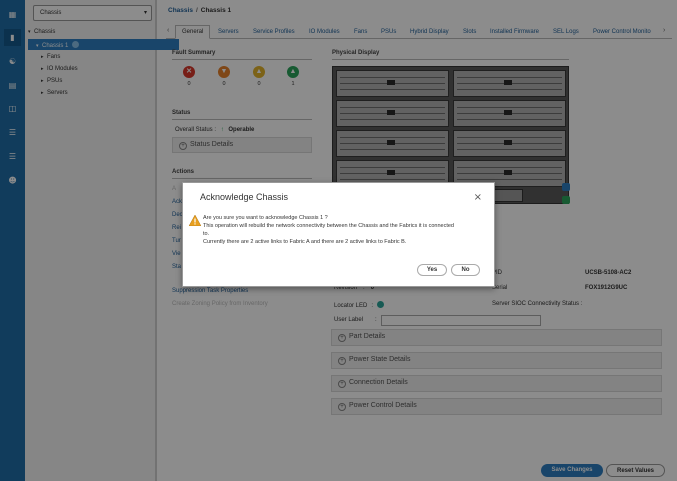 The width and height of the screenshot is (677, 481). I want to click on yes-button: Yes, so click(432, 270).